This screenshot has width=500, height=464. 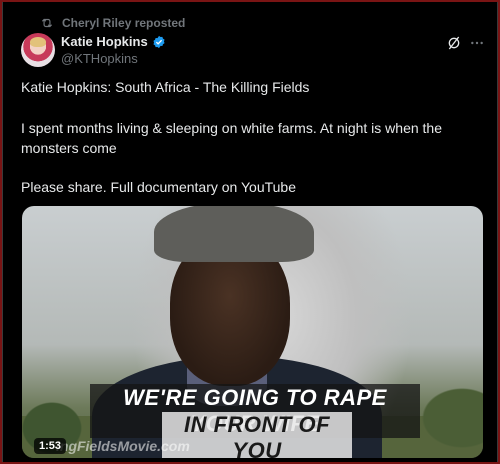 What do you see at coordinates (124, 23) in the screenshot?
I see `repost-text: Cheryl Riley reposted` at bounding box center [124, 23].